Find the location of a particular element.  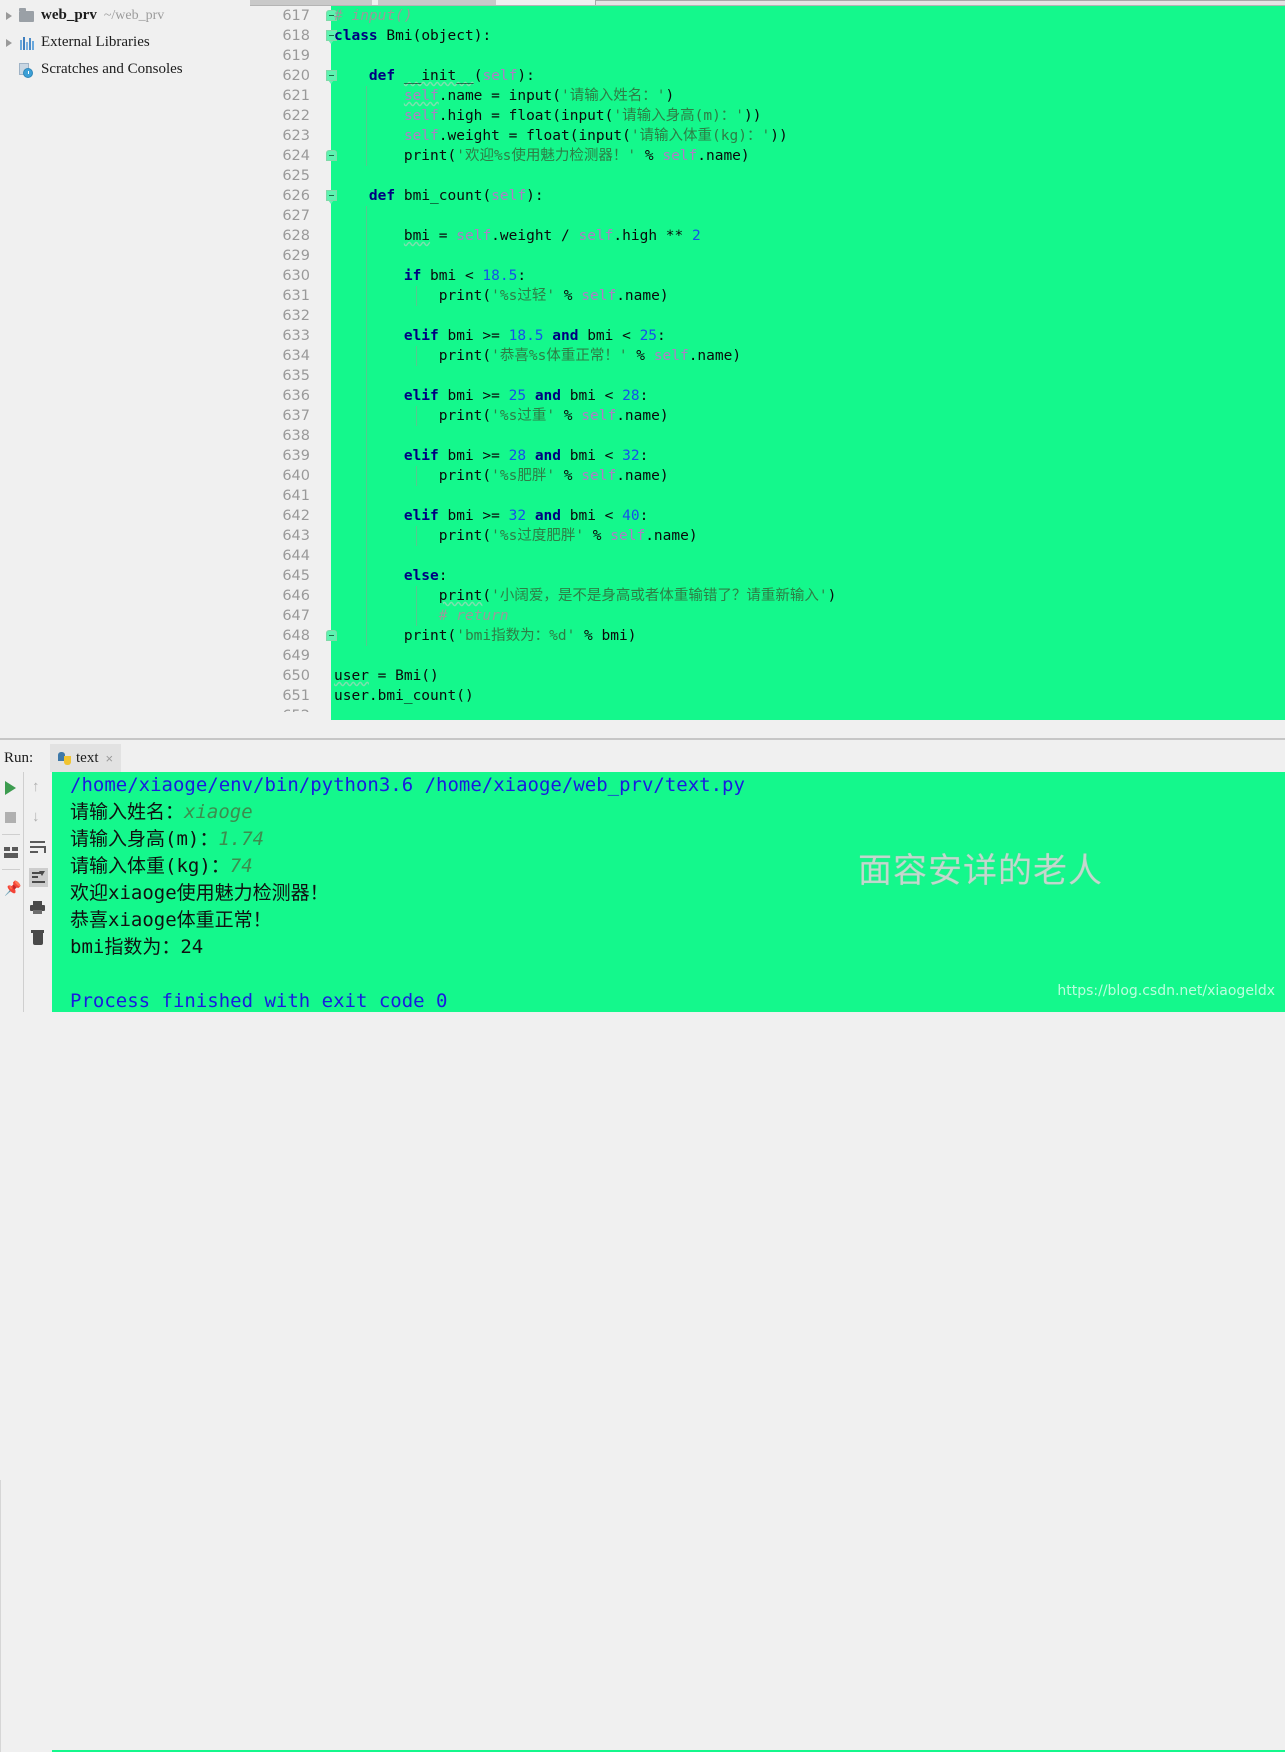

code-token-string: '请输入姓名：' is located at coordinates (613, 96).